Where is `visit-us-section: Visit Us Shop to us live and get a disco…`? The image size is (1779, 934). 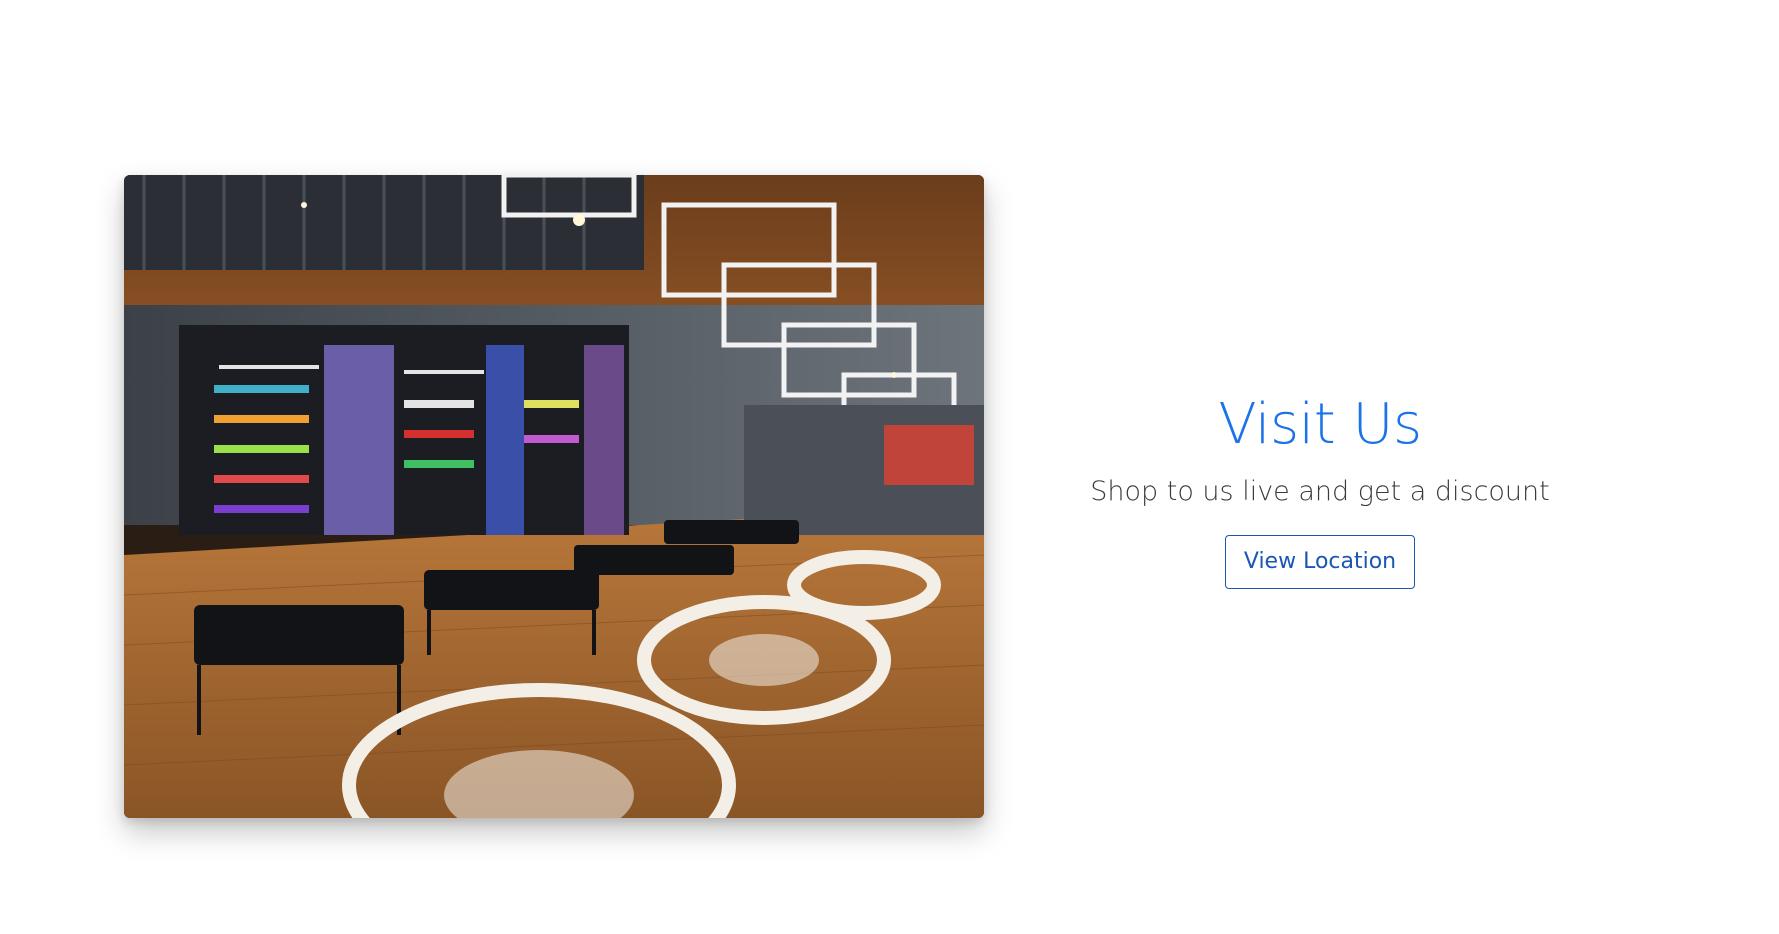
visit-us-section: Visit Us Shop to us live and get a disco… is located at coordinates (1320, 489).